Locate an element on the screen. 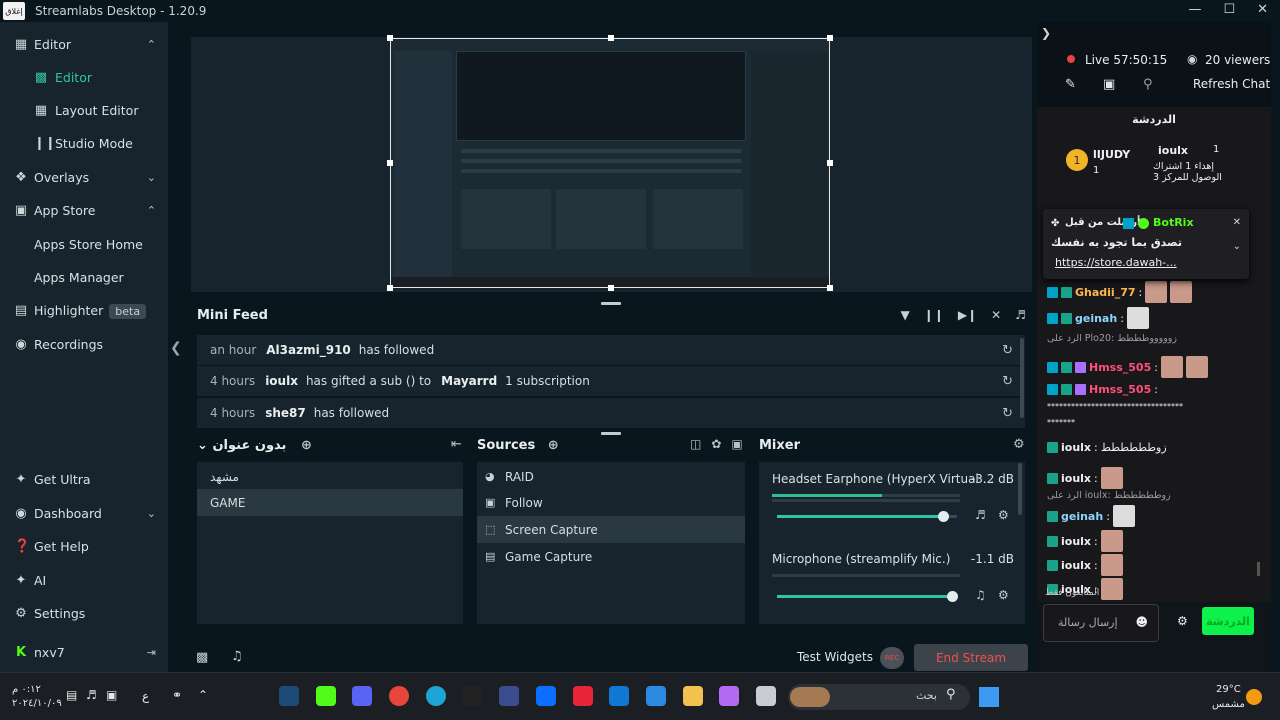 This screenshot has height=720, width=1280. outlook-icon is located at coordinates (619, 696).